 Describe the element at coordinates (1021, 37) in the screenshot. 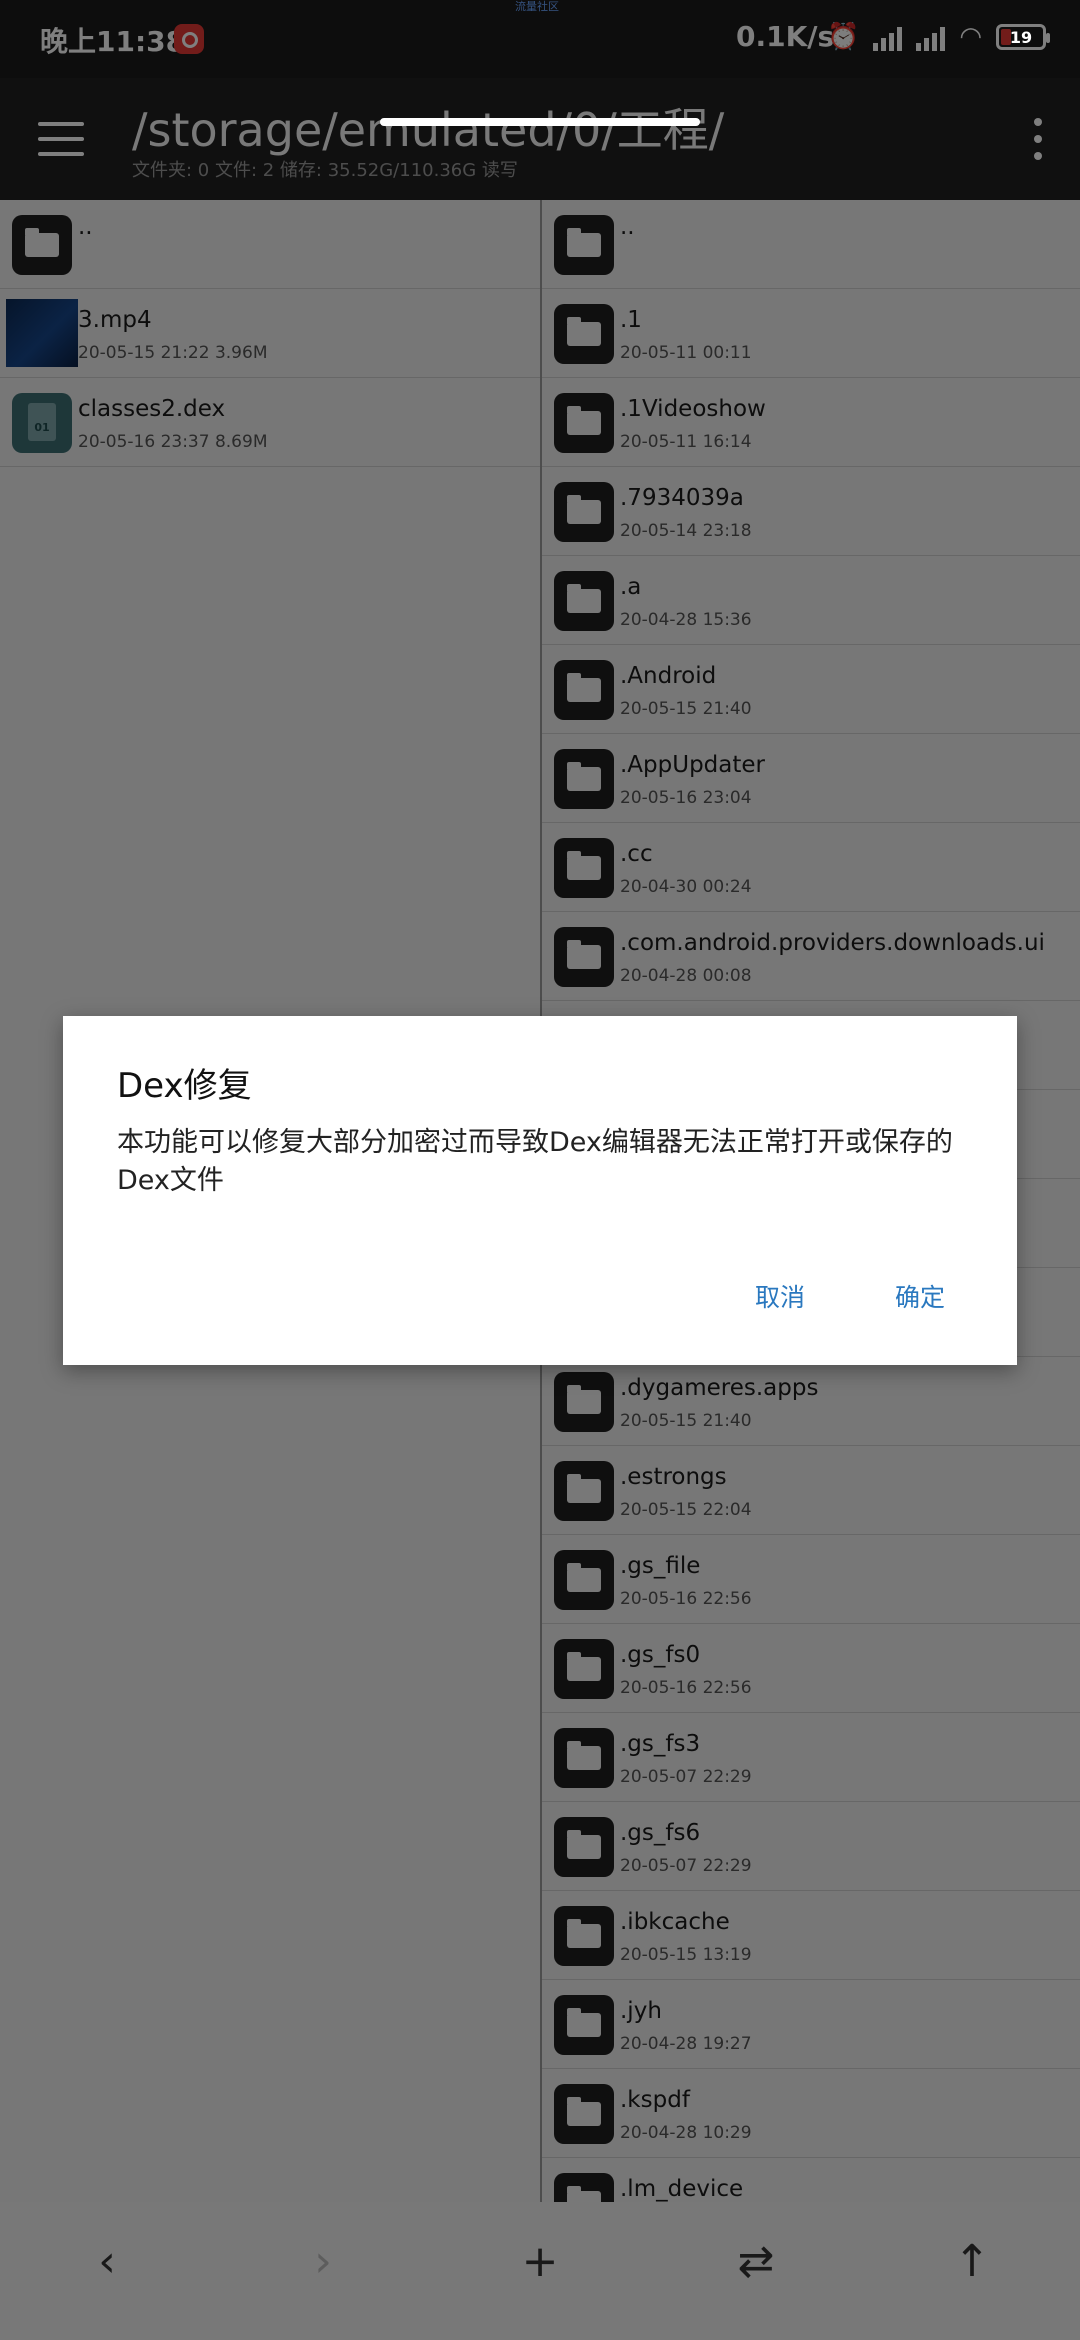

I see `battery-level: 19` at that location.